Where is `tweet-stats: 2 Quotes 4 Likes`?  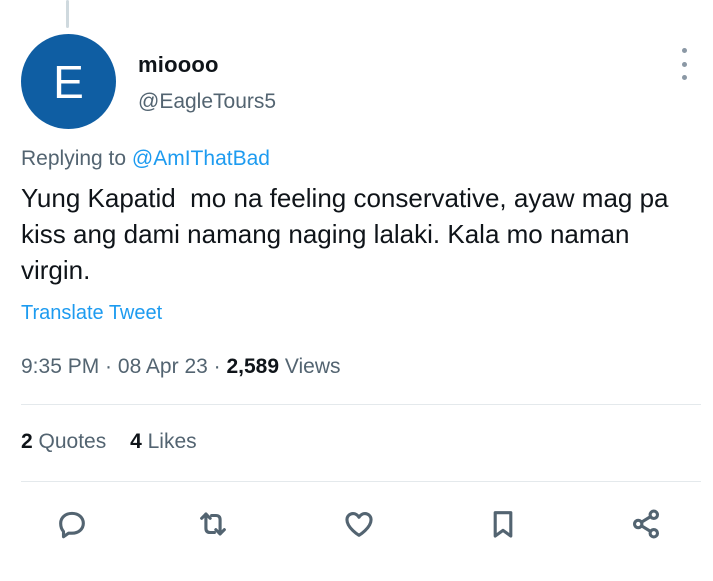
tweet-stats: 2 Quotes 4 Likes is located at coordinates (118, 442).